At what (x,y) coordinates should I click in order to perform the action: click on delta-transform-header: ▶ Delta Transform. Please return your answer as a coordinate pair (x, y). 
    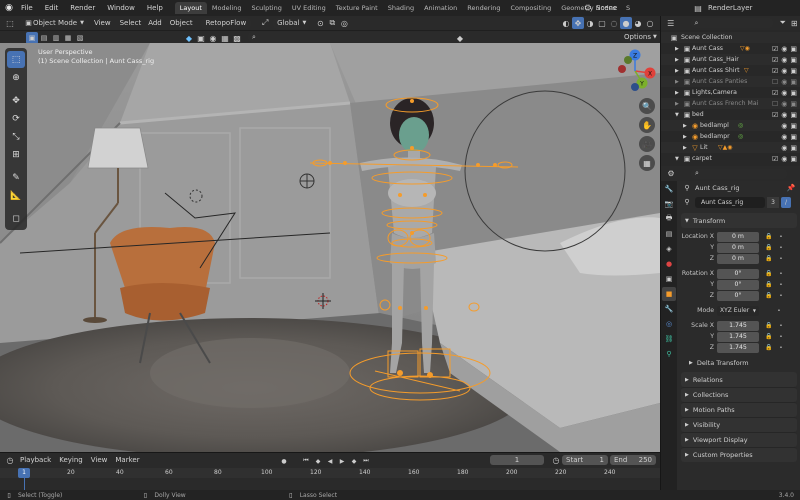
    Looking at the image, I should click on (738, 363).